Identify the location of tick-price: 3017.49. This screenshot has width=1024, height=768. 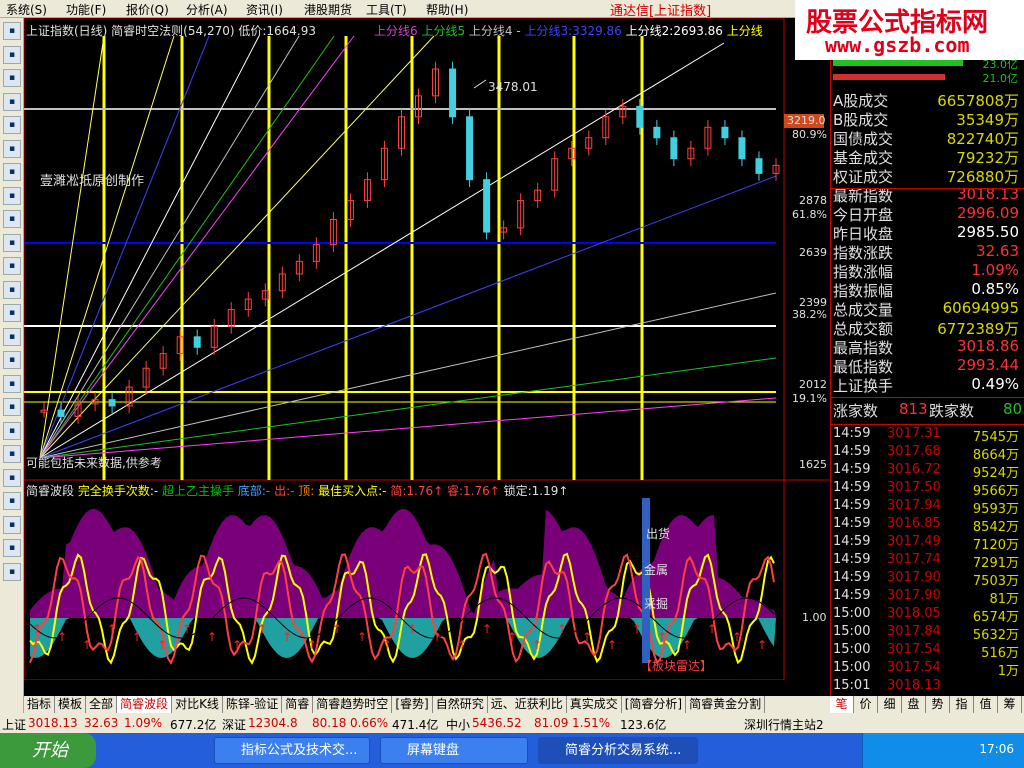
(914, 541).